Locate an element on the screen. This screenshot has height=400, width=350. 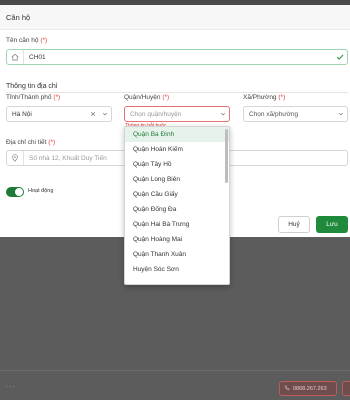
save-button: Lưu is located at coordinates (332, 224).